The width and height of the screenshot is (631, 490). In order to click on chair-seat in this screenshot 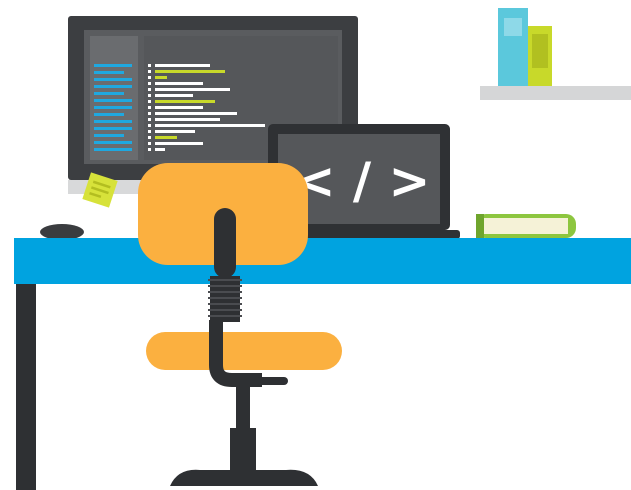, I will do `click(244, 351)`.